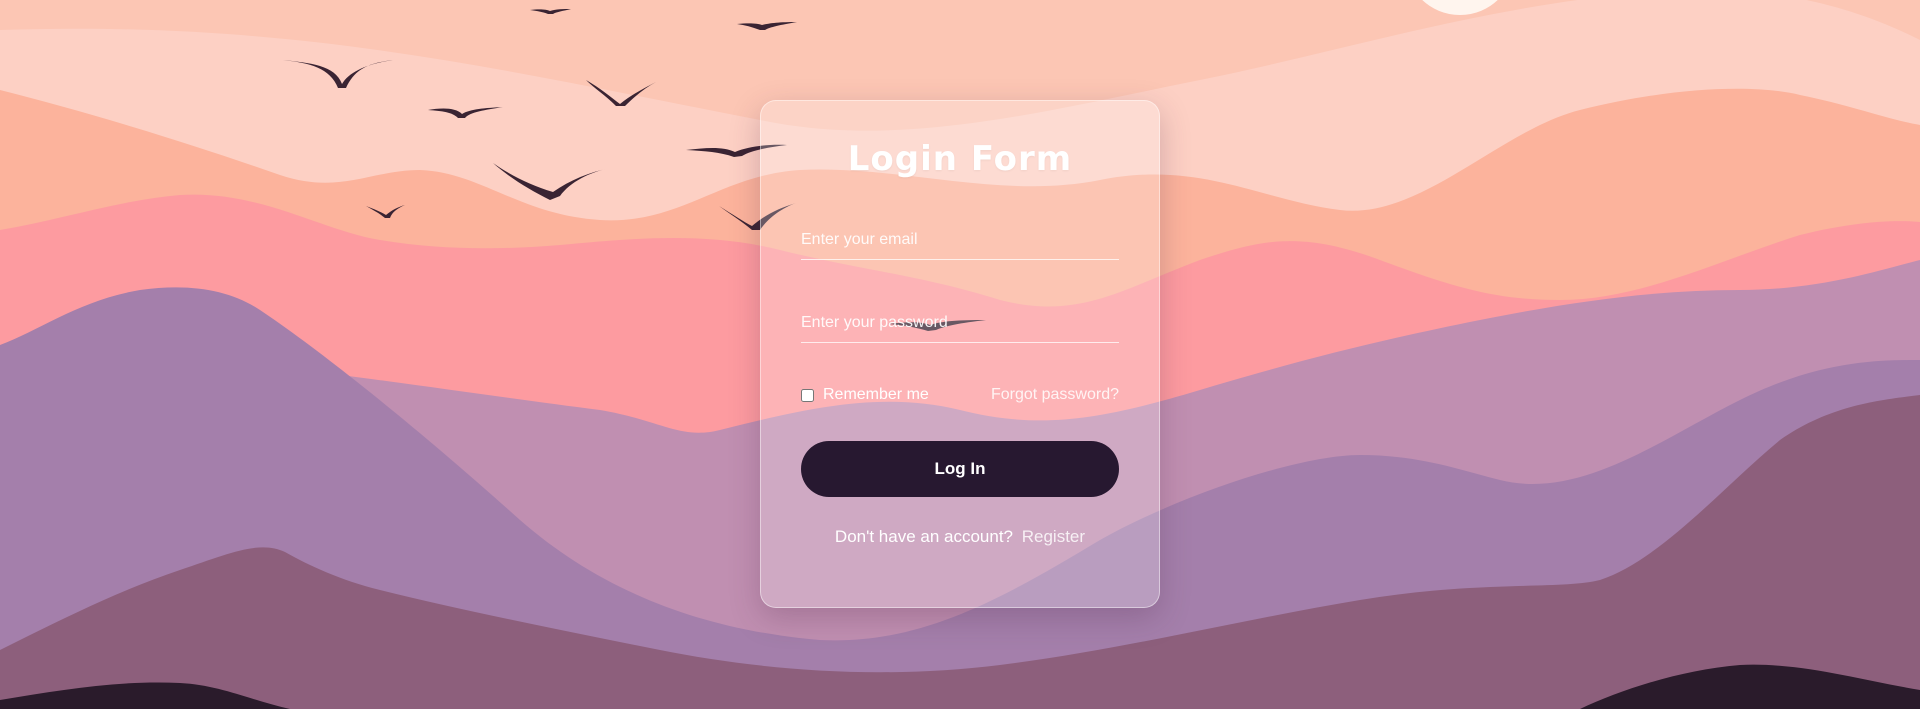 The width and height of the screenshot is (1920, 709). I want to click on register-prompt: Don't have an account?, so click(924, 536).